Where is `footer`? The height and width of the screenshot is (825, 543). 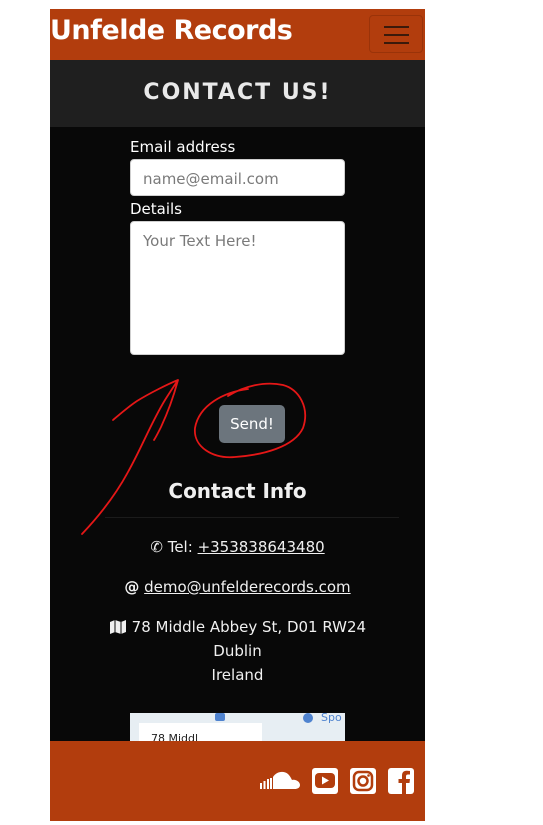
footer is located at coordinates (237, 781).